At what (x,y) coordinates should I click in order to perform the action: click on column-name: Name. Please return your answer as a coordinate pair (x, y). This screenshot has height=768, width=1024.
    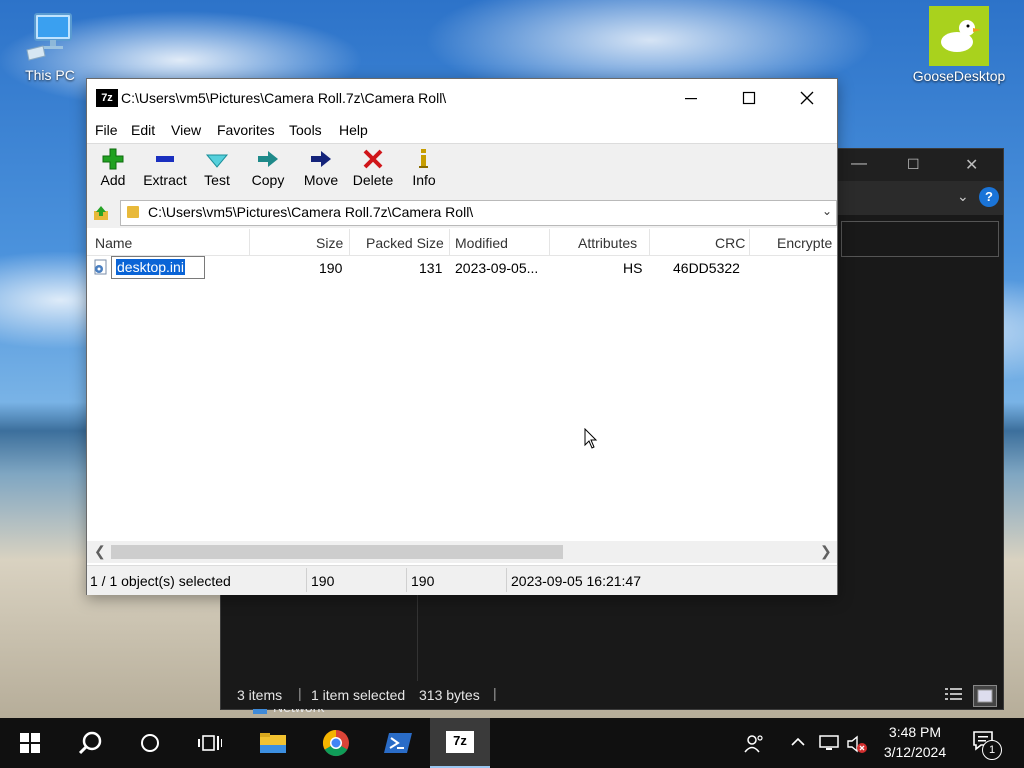
    Looking at the image, I should click on (113, 243).